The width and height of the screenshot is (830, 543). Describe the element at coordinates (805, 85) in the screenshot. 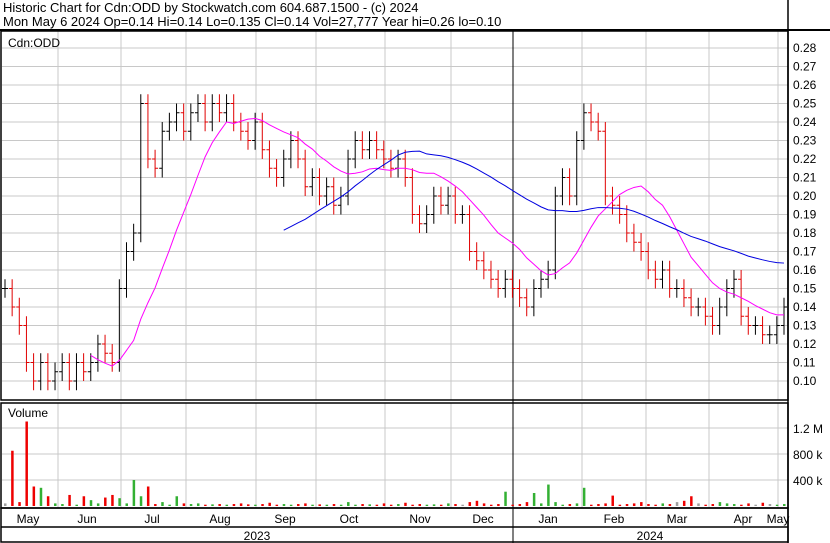

I see `price-tick-label: 0.26` at that location.